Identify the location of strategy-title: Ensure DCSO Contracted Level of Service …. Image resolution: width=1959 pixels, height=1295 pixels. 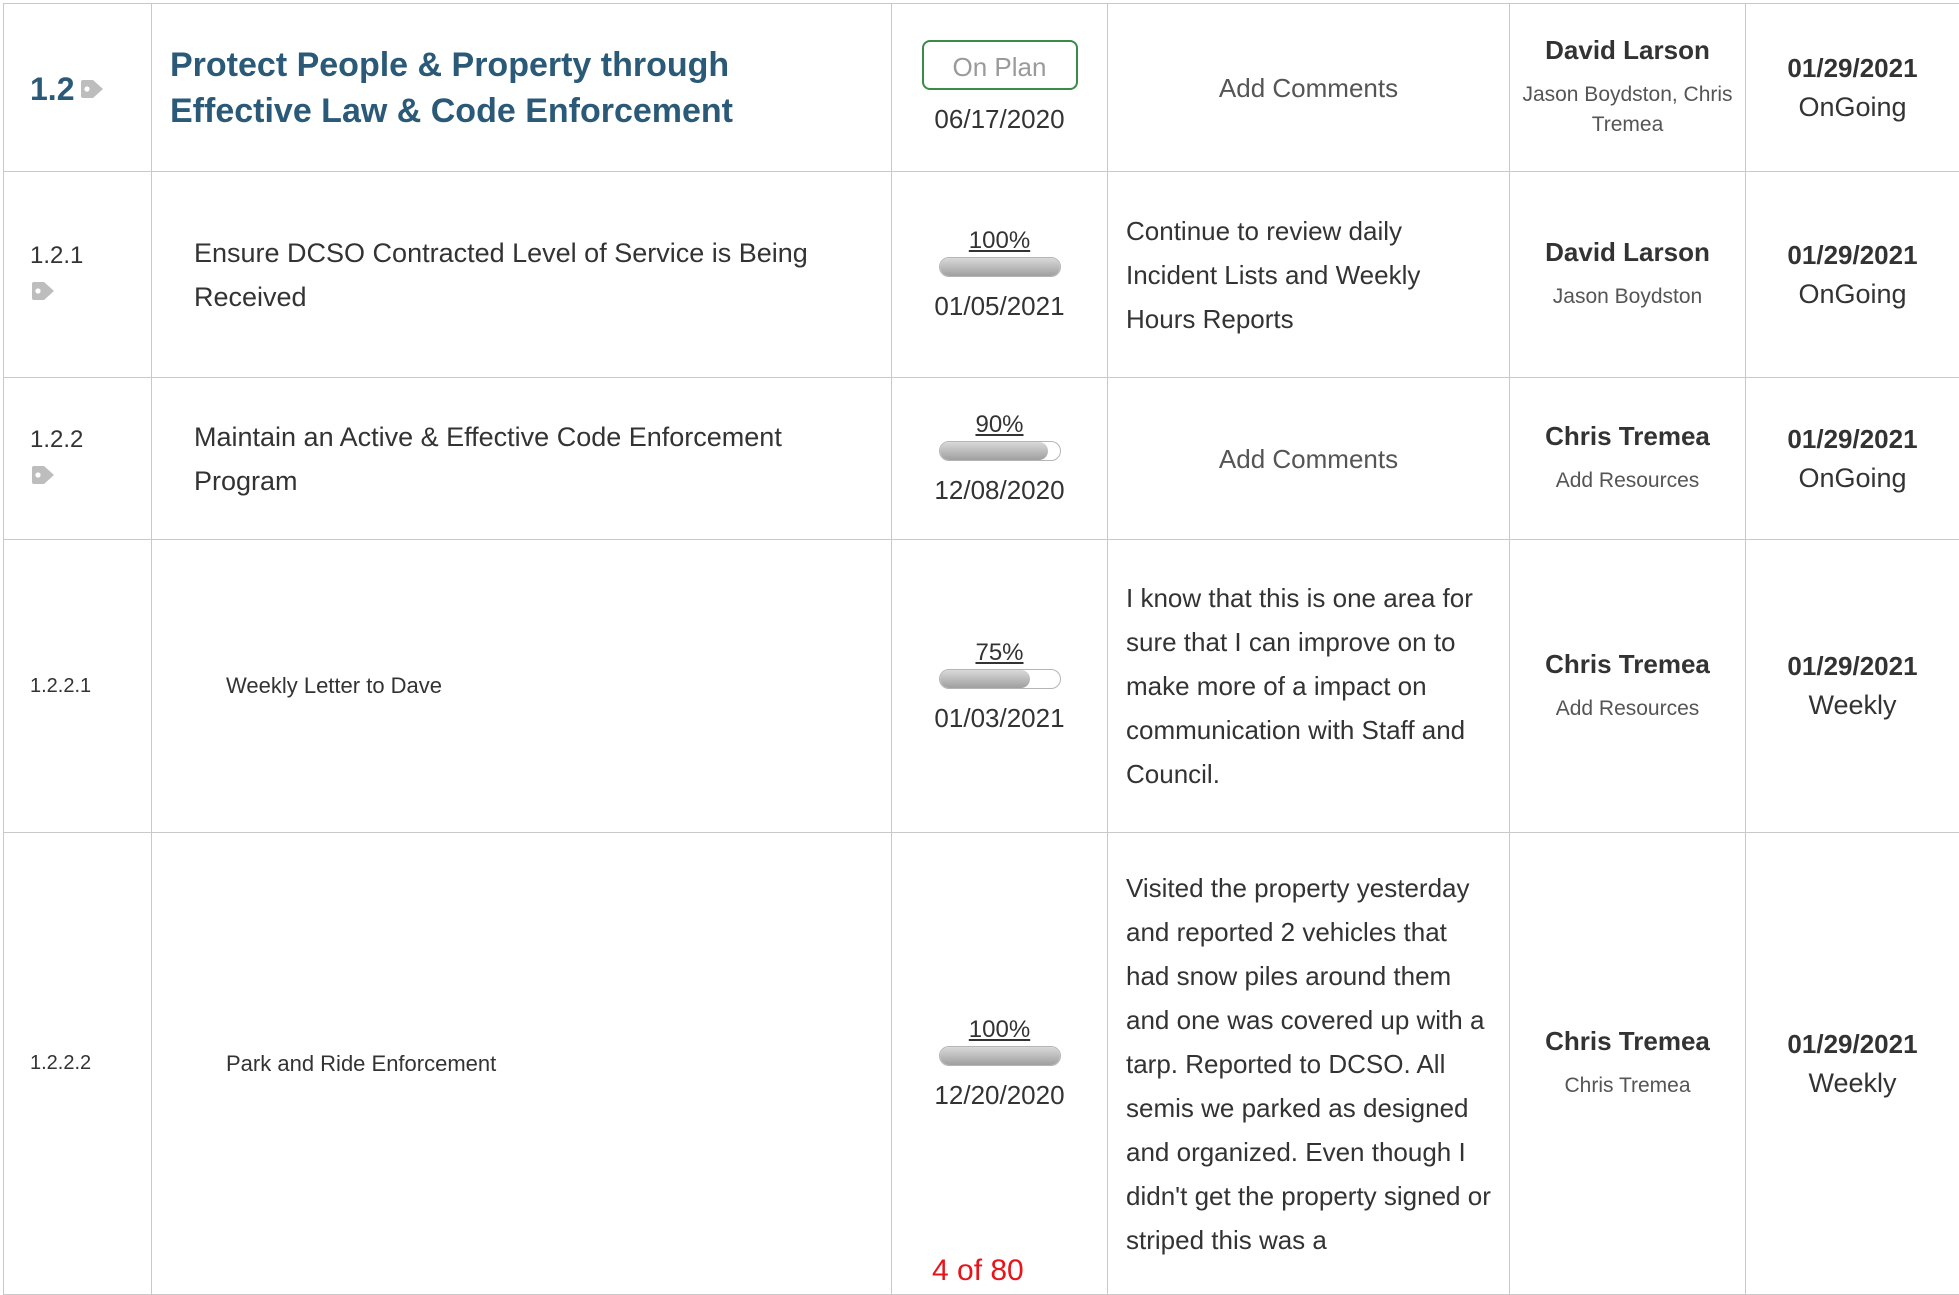
(515, 275).